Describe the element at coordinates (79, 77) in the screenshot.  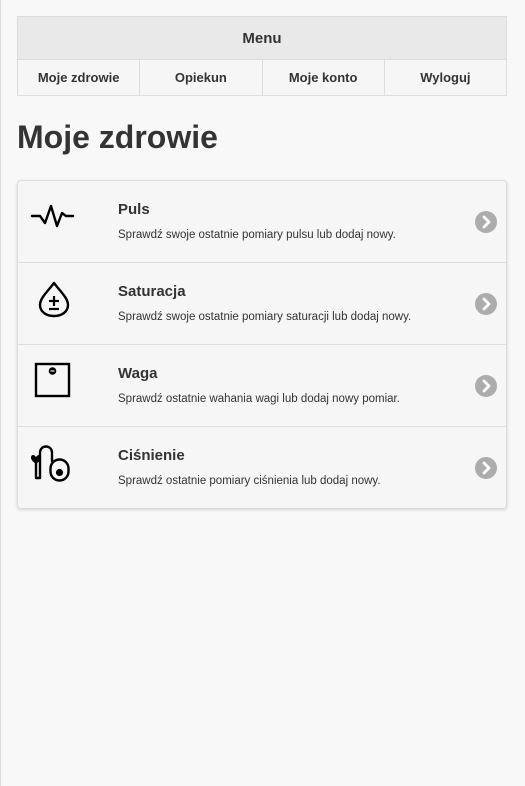
I see `menu-item-moje-zdrowie: Moje zdrowie` at that location.